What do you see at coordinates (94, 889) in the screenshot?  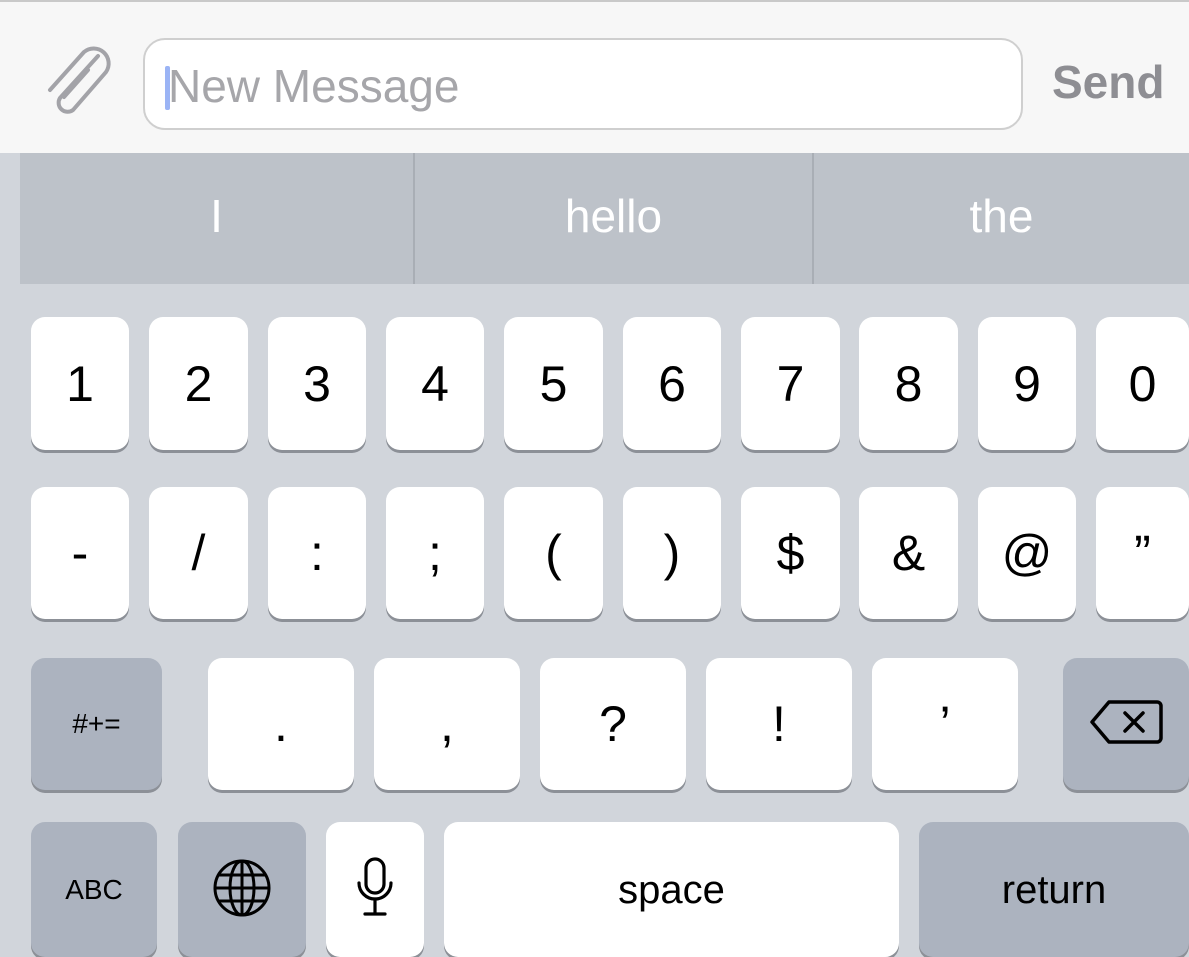 I see `abc-key: ABC` at bounding box center [94, 889].